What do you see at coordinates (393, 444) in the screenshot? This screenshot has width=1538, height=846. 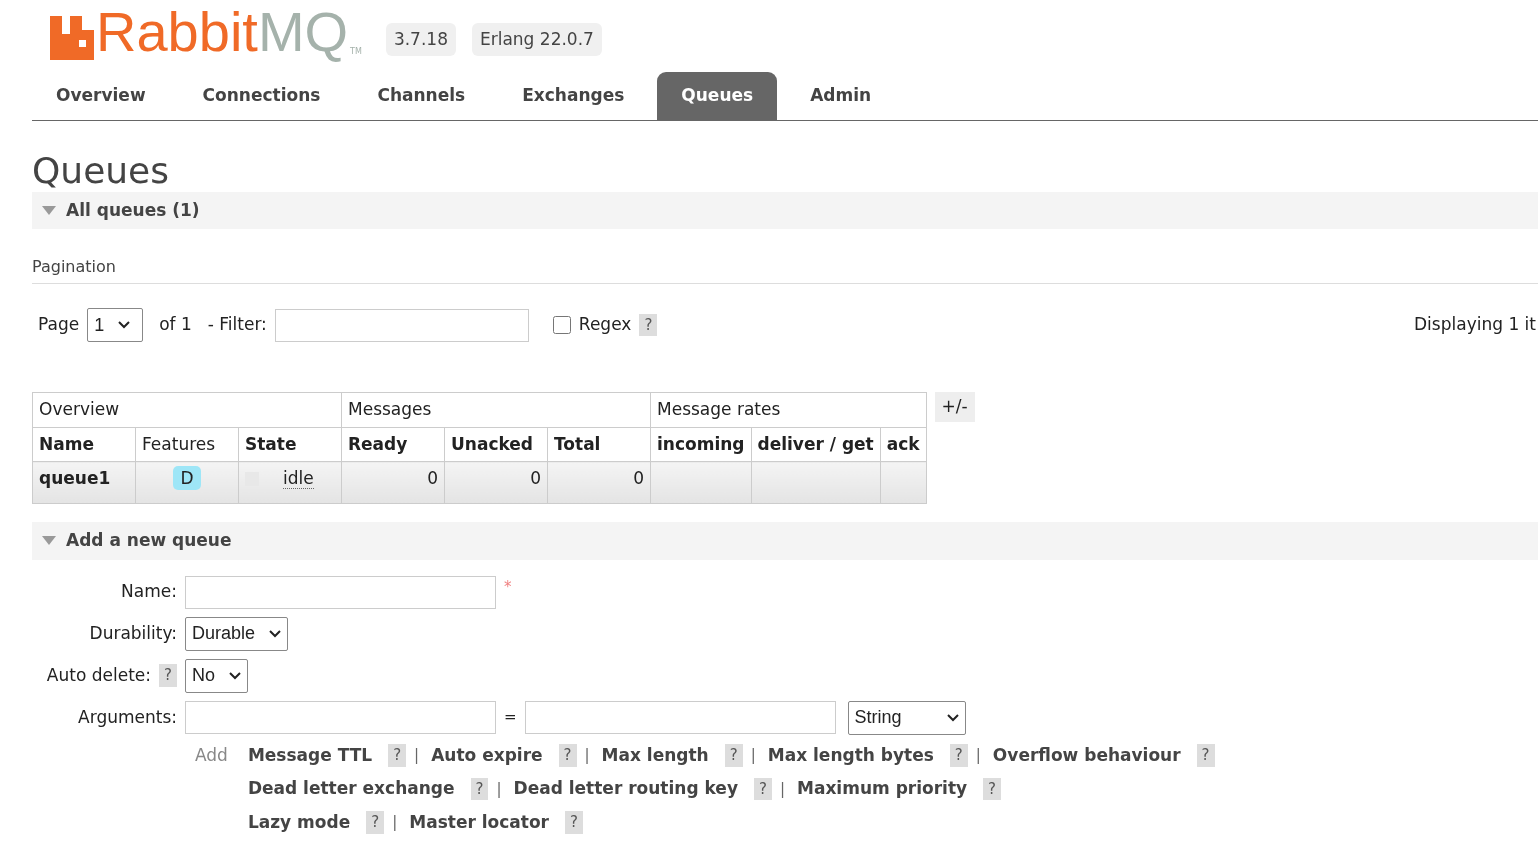 I see `column-header: Ready` at bounding box center [393, 444].